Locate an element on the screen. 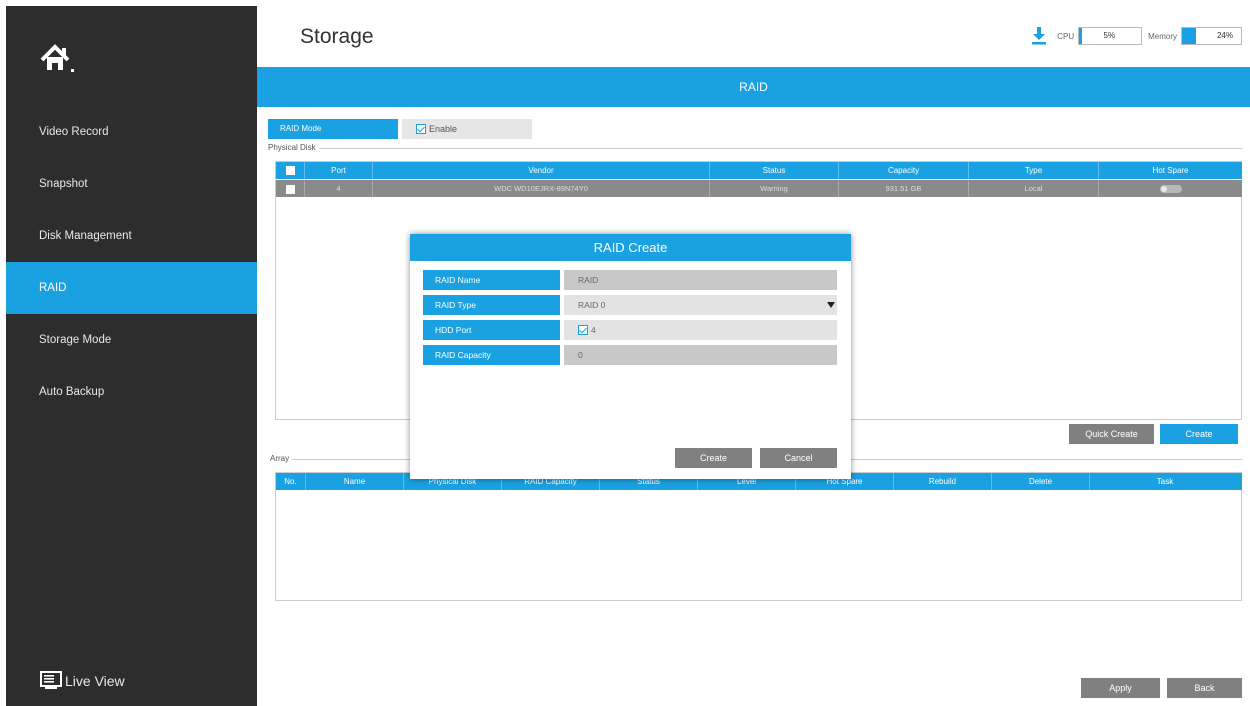 The height and width of the screenshot is (706, 1250). cell-hot-spare is located at coordinates (1170, 188).